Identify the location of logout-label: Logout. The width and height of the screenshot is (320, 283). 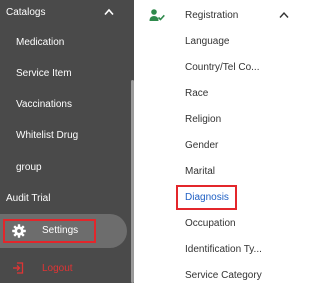
(57, 268).